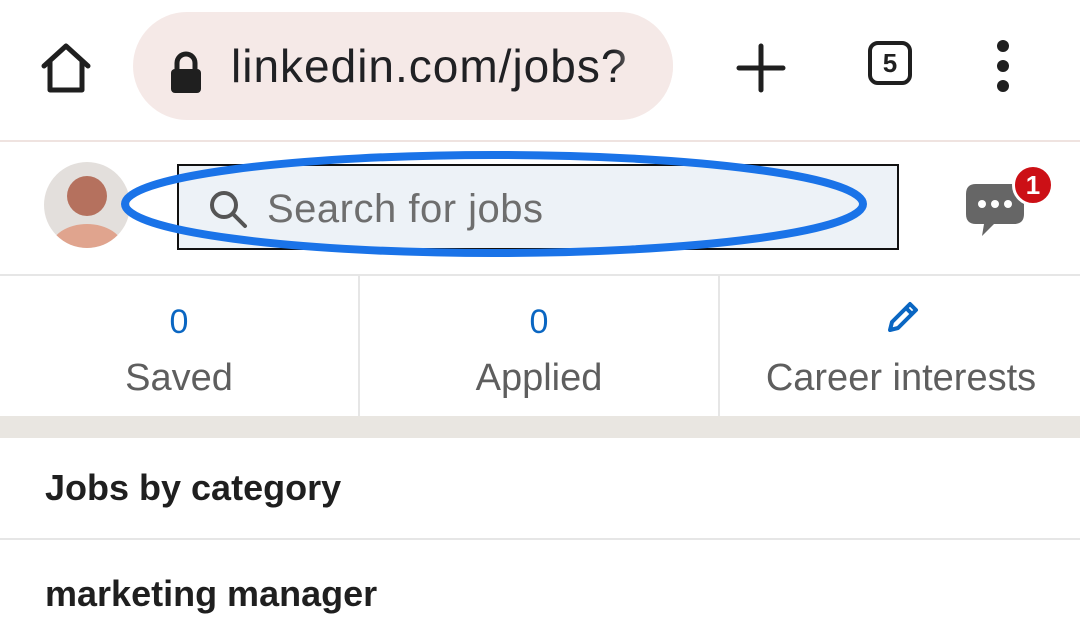 Image resolution: width=1080 pixels, height=633 pixels. I want to click on notification-badge: 1, so click(1033, 185).